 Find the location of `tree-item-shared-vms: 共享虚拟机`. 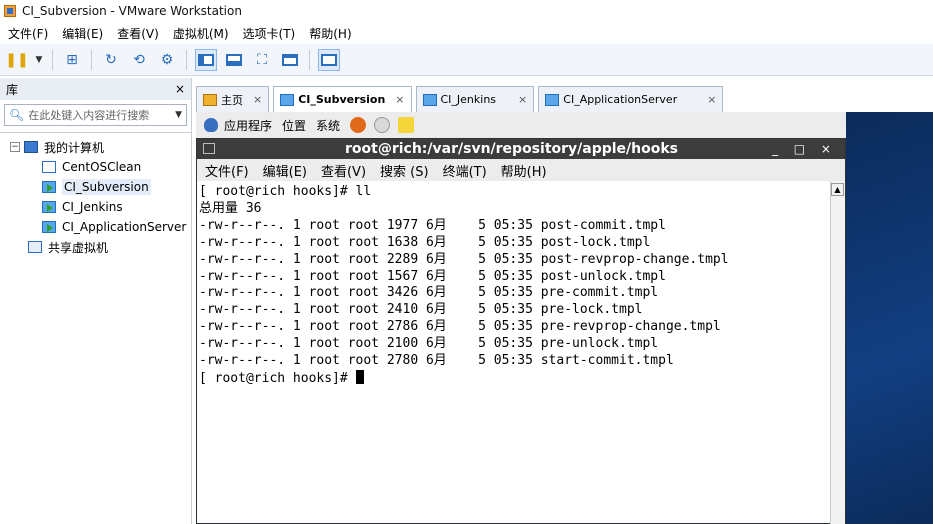

tree-item-shared-vms: 共享虚拟机 is located at coordinates (95, 247).